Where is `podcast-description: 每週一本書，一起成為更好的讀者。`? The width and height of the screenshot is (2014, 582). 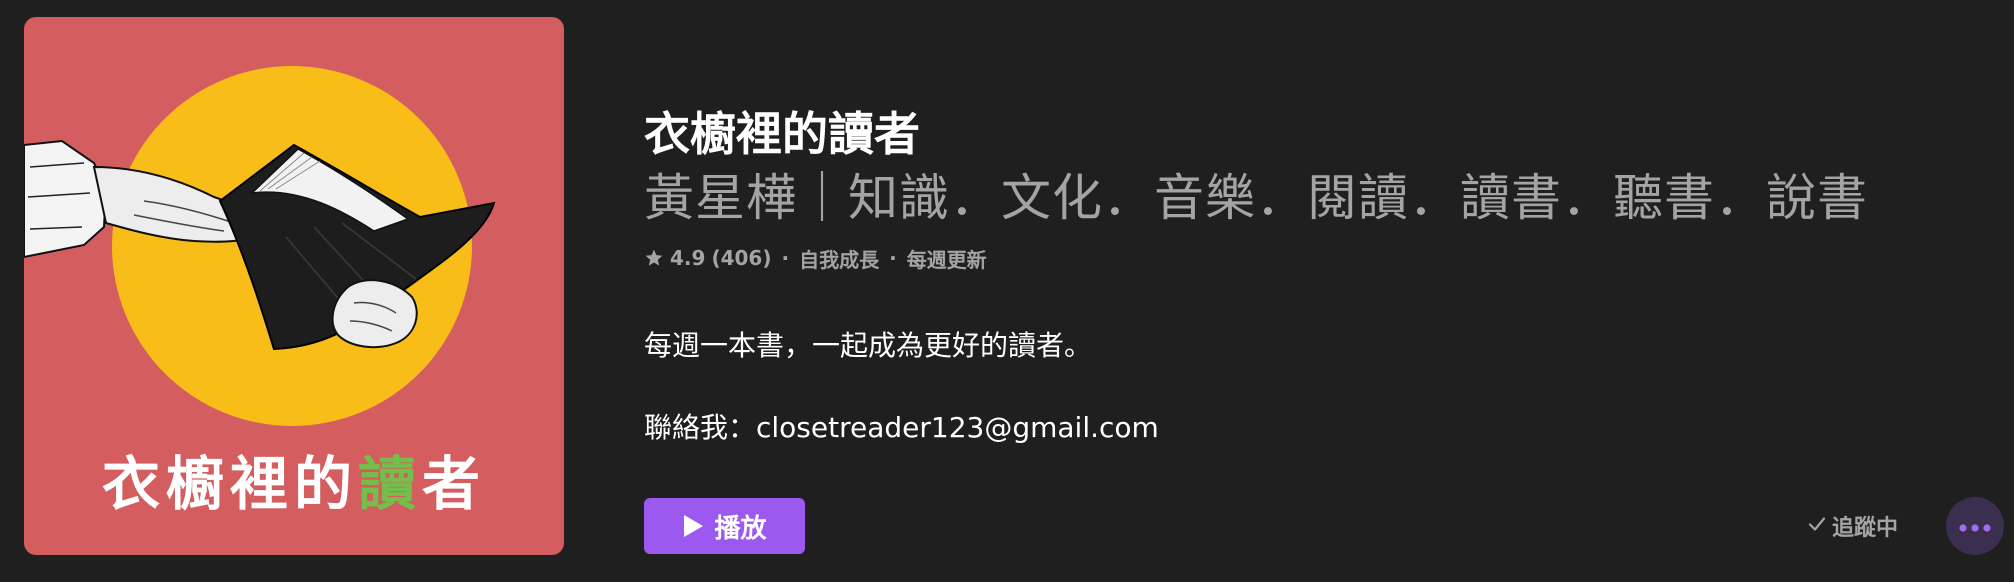
podcast-description: 每週一本書，一起成為更好的讀者。 is located at coordinates (868, 345).